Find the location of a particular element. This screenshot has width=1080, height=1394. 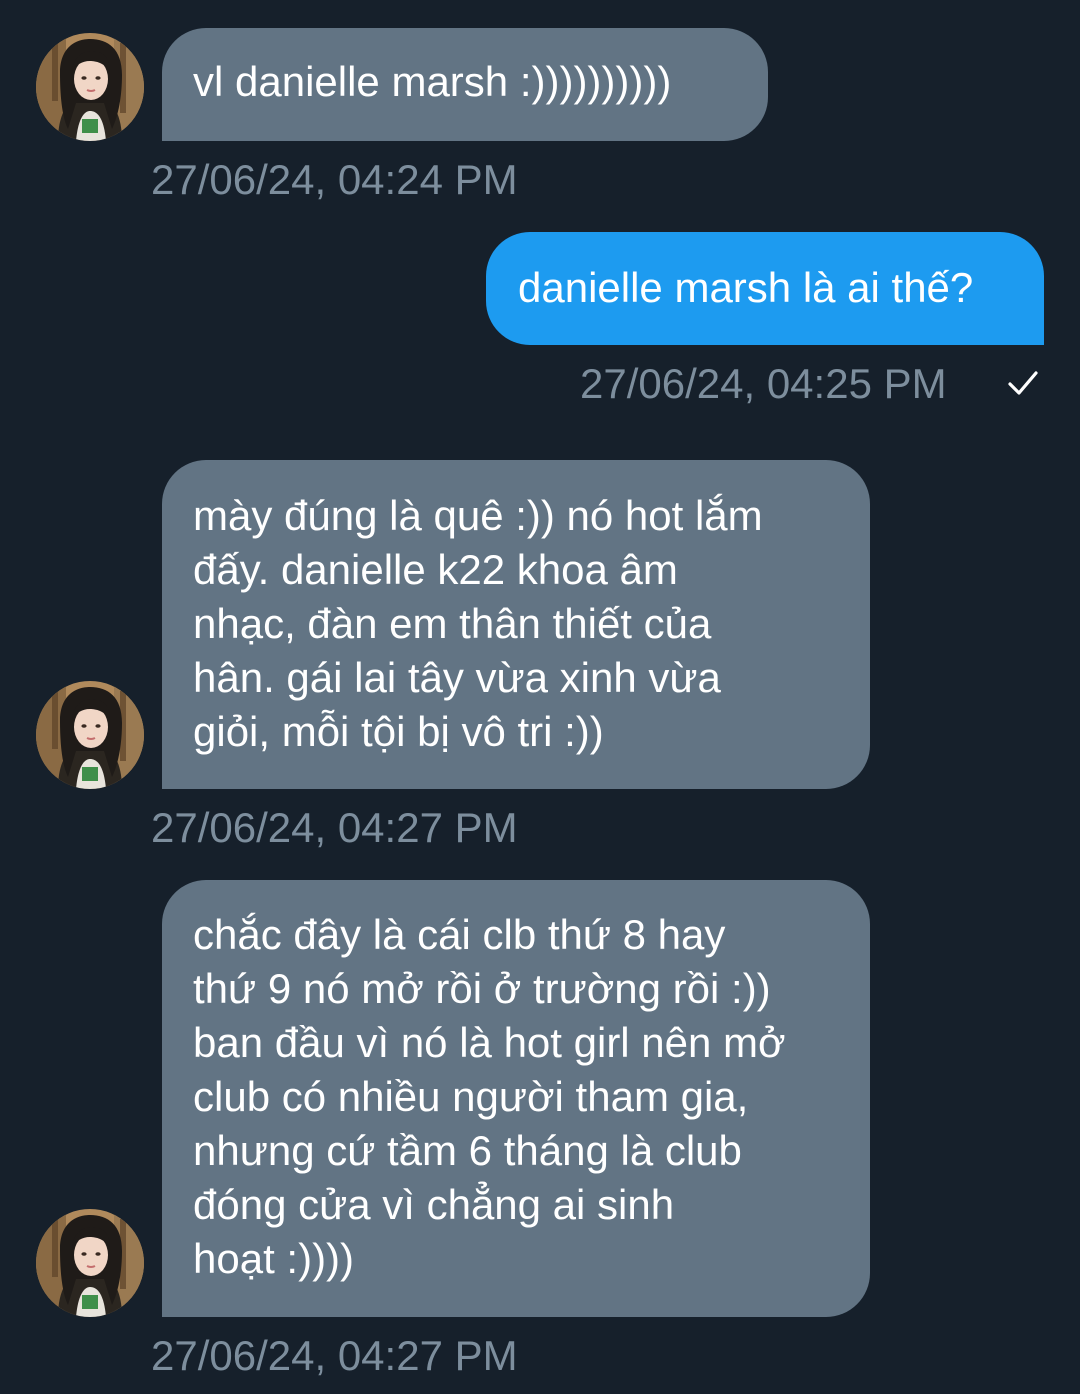

message-bubble-incoming: vl danielle marsh :)))))))))) is located at coordinates (465, 84).